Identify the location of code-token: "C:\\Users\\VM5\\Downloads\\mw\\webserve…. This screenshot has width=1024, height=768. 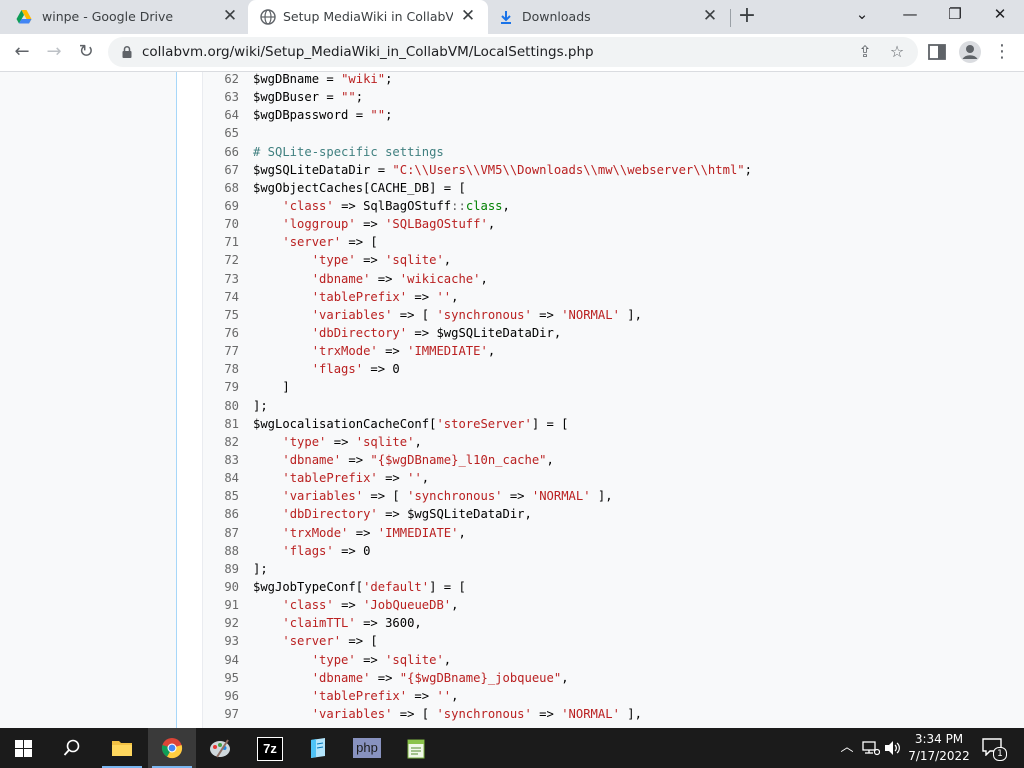
(568, 169).